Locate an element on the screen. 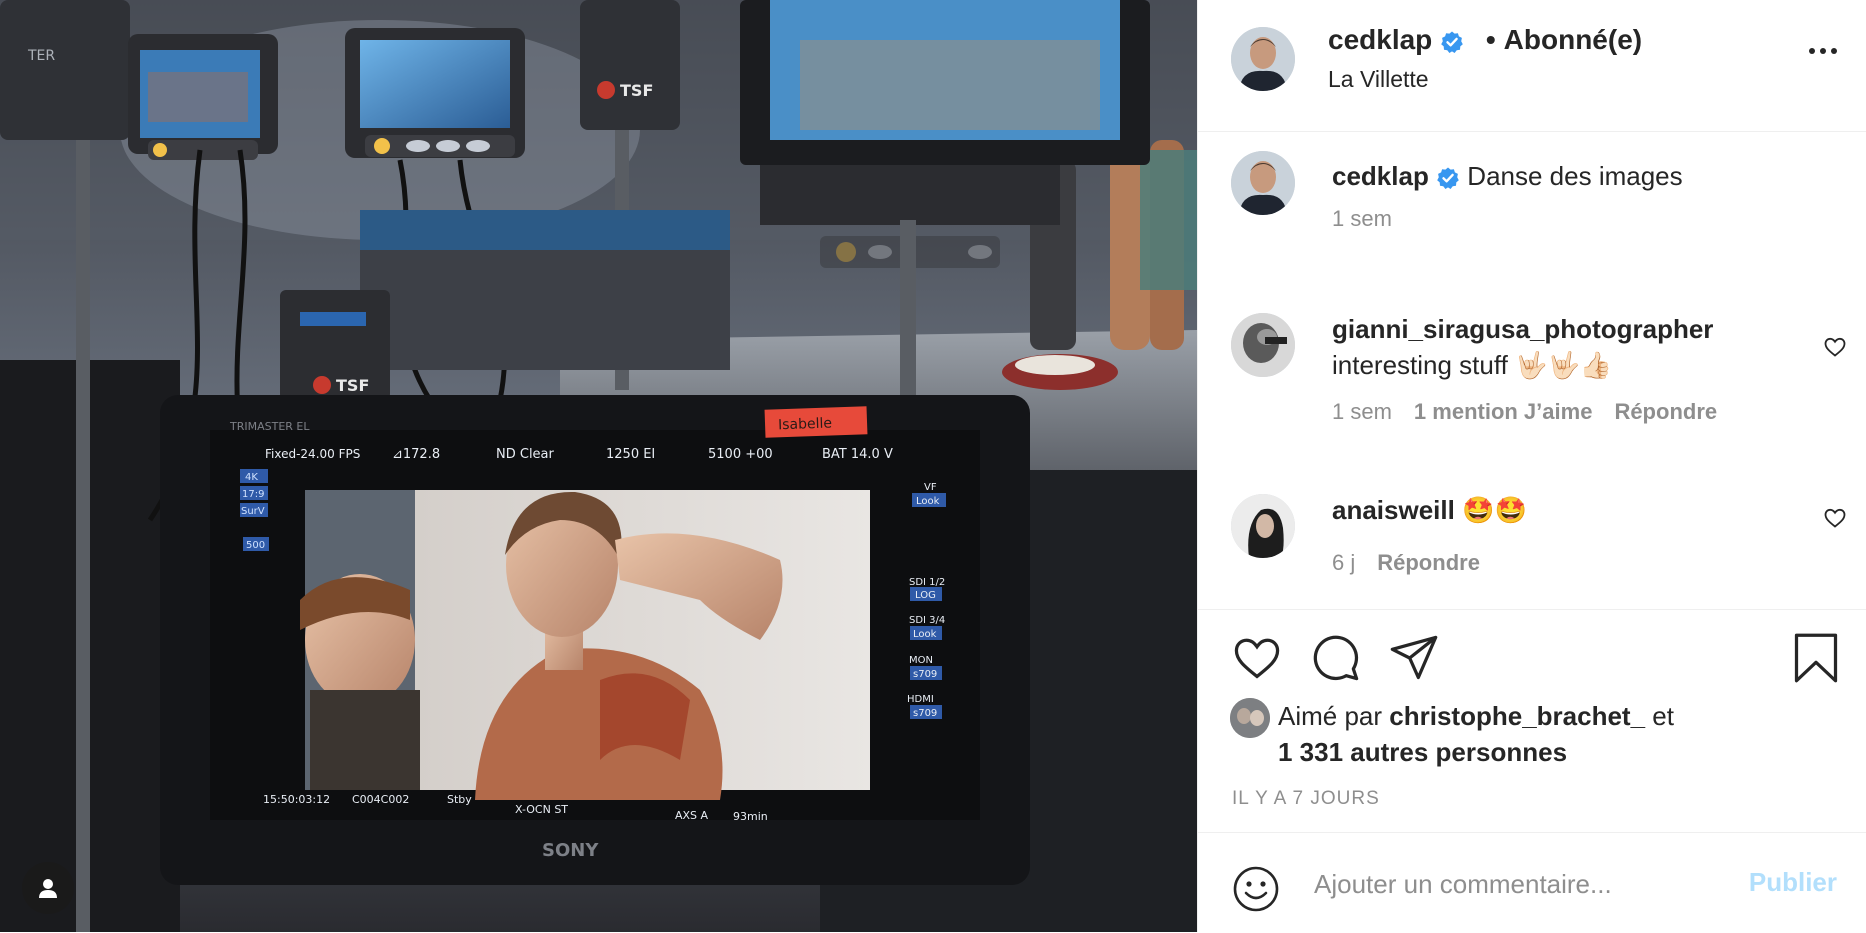  monitor-tag-vf-mode: Look is located at coordinates (928, 501).